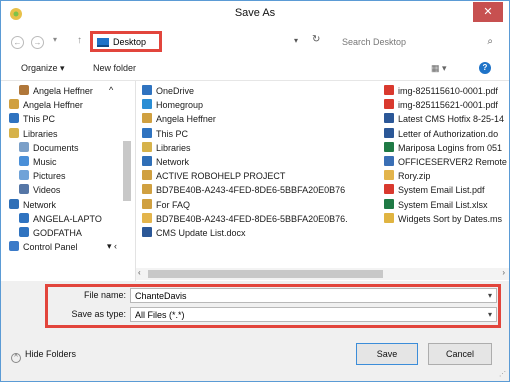  What do you see at coordinates (296, 40) in the screenshot?
I see `address-dropdown-icon: ▾` at bounding box center [296, 40].